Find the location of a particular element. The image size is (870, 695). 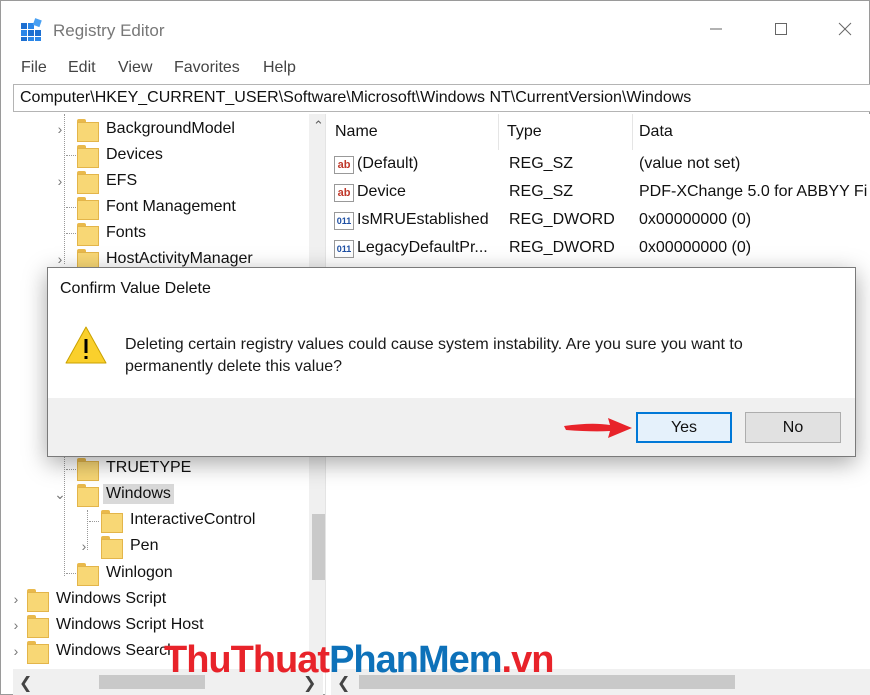

scroll-up-icon: ⌃ is located at coordinates (318, 126).